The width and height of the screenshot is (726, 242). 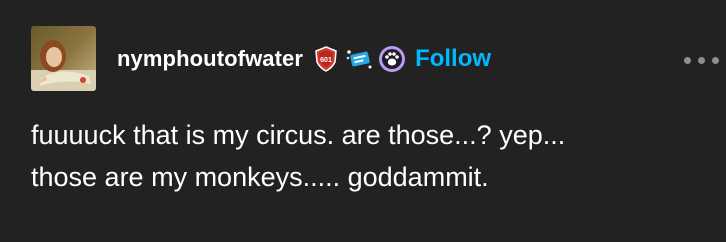 I want to click on badge-number: 601, so click(x=326, y=60).